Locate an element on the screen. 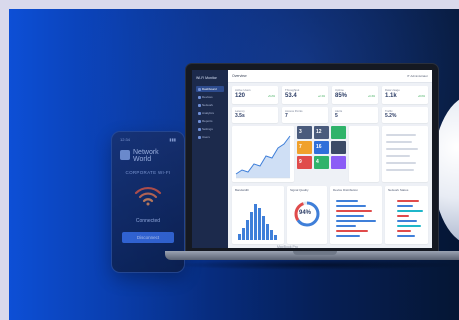 Image resolution: width=459 pixels, height=320 pixels. sidebar-item-users: Users is located at coordinates (210, 137).